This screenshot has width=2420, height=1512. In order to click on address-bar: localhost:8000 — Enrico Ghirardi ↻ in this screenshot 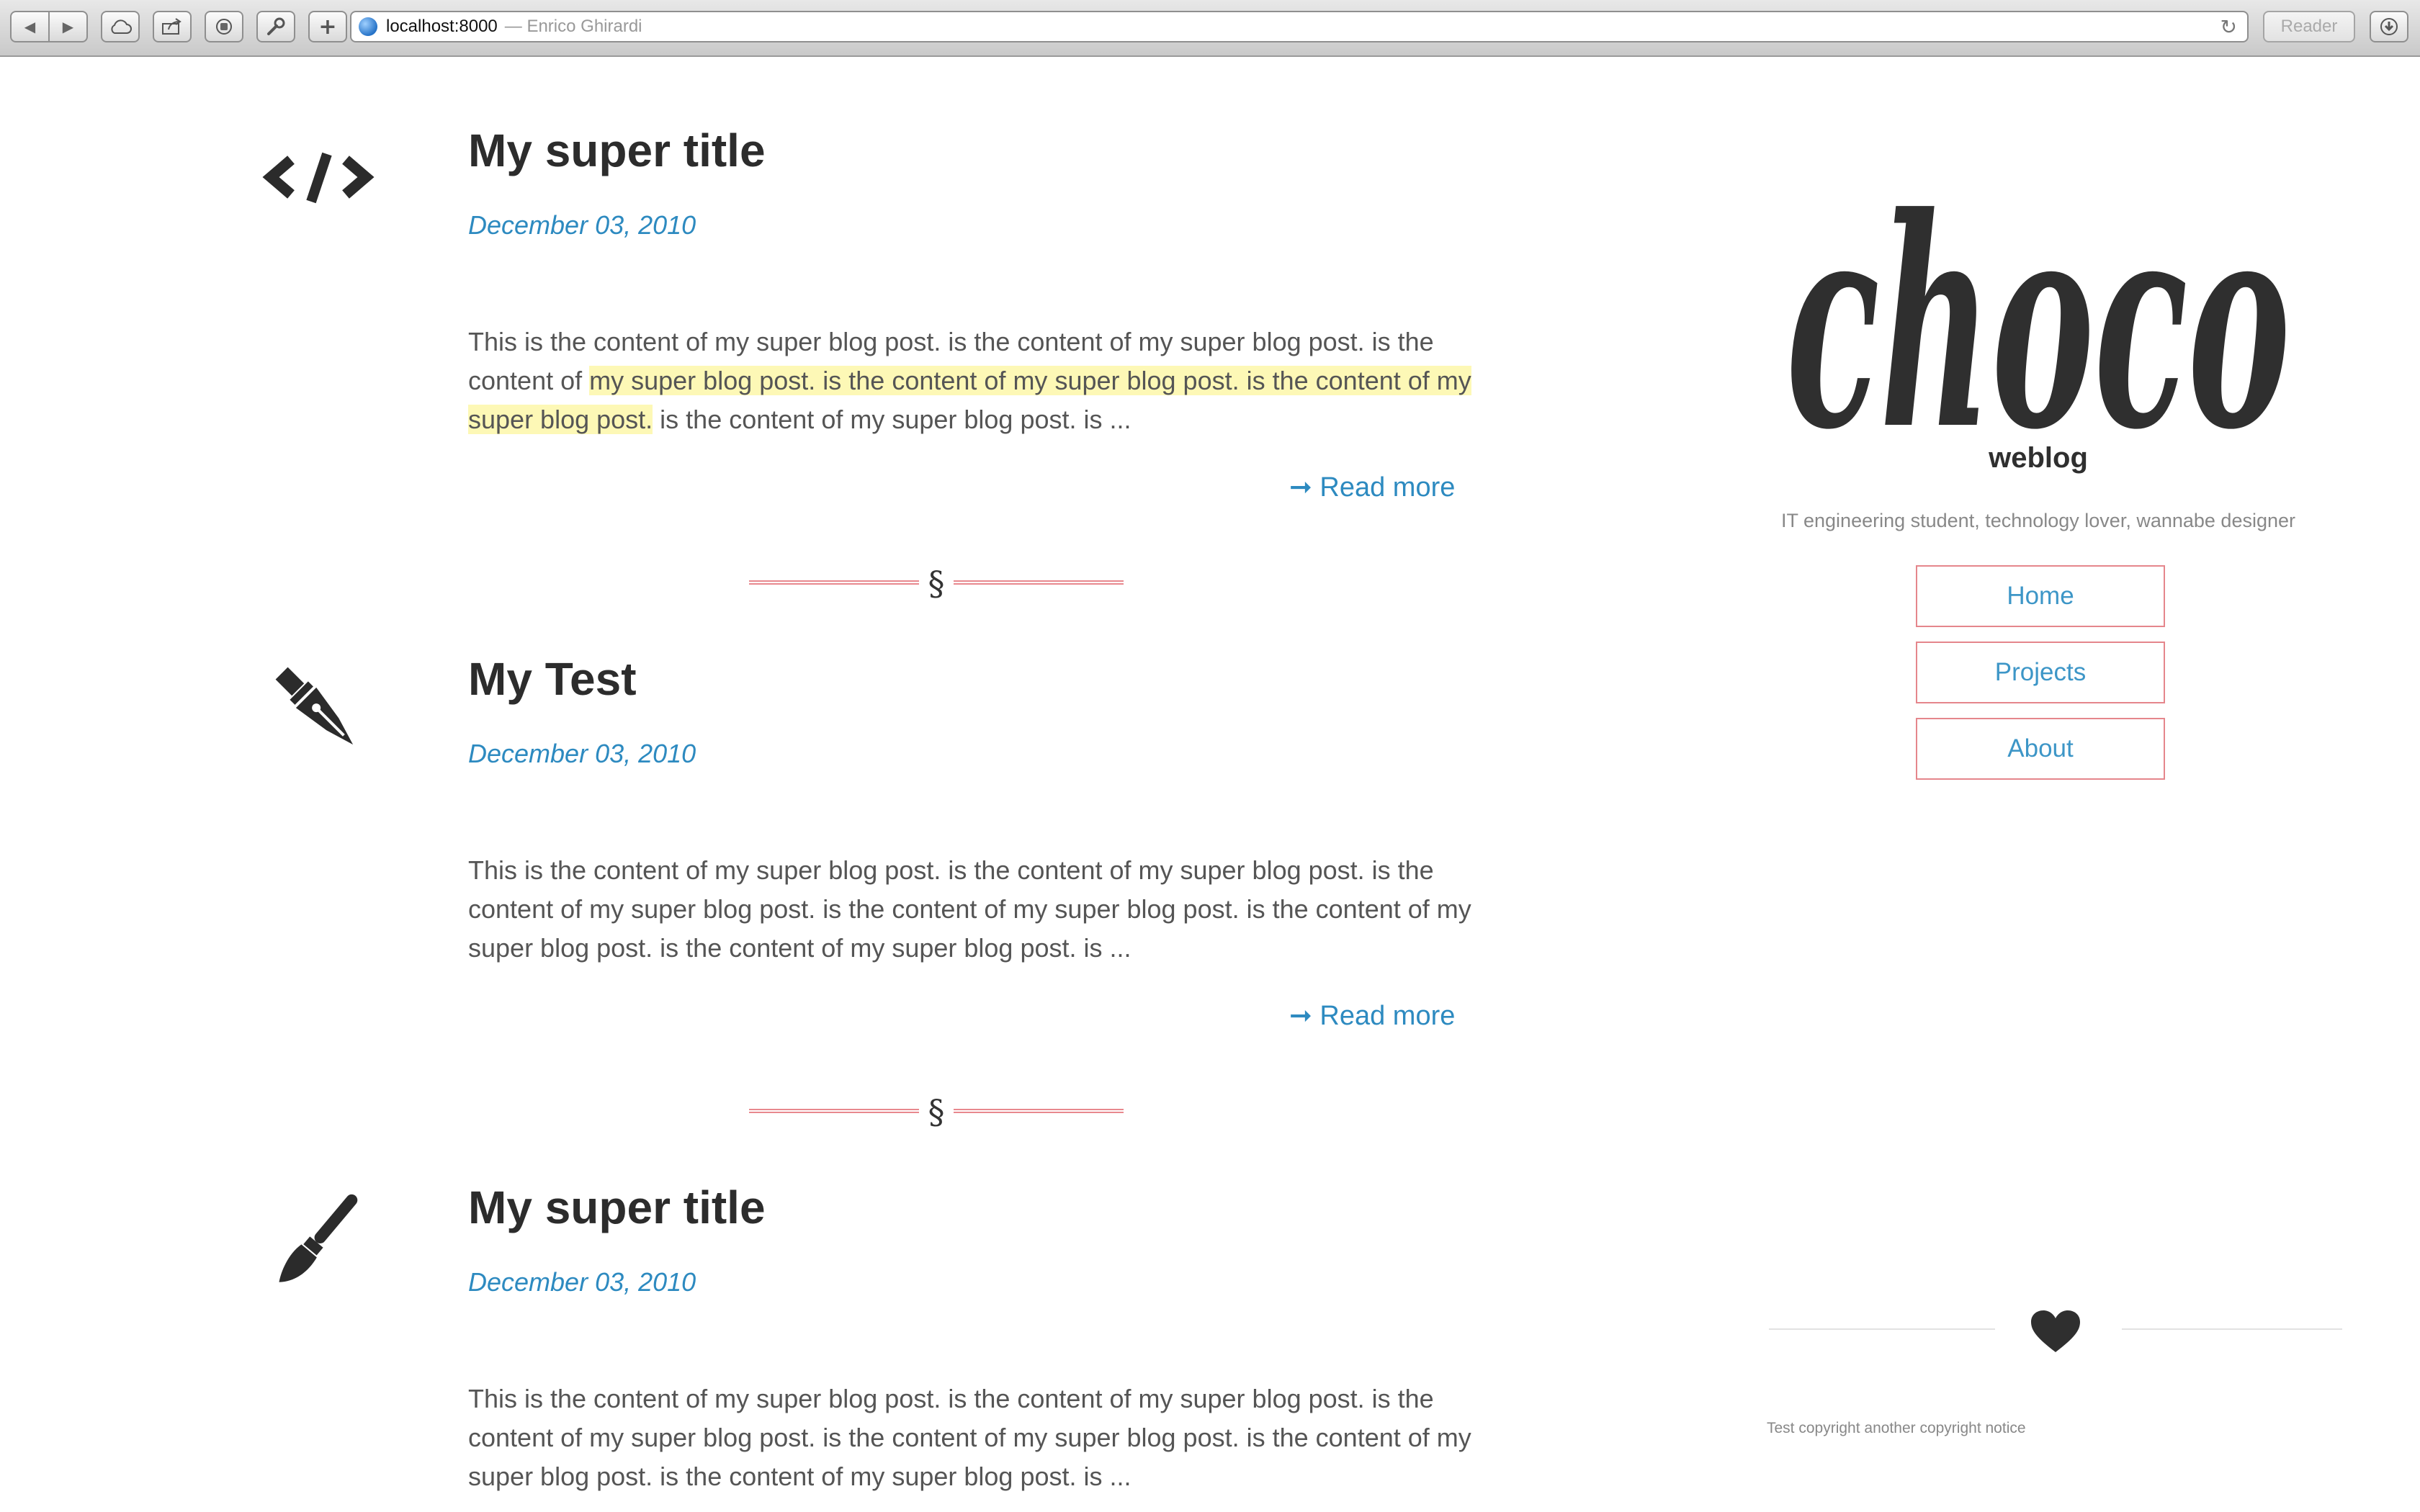, I will do `click(1299, 26)`.